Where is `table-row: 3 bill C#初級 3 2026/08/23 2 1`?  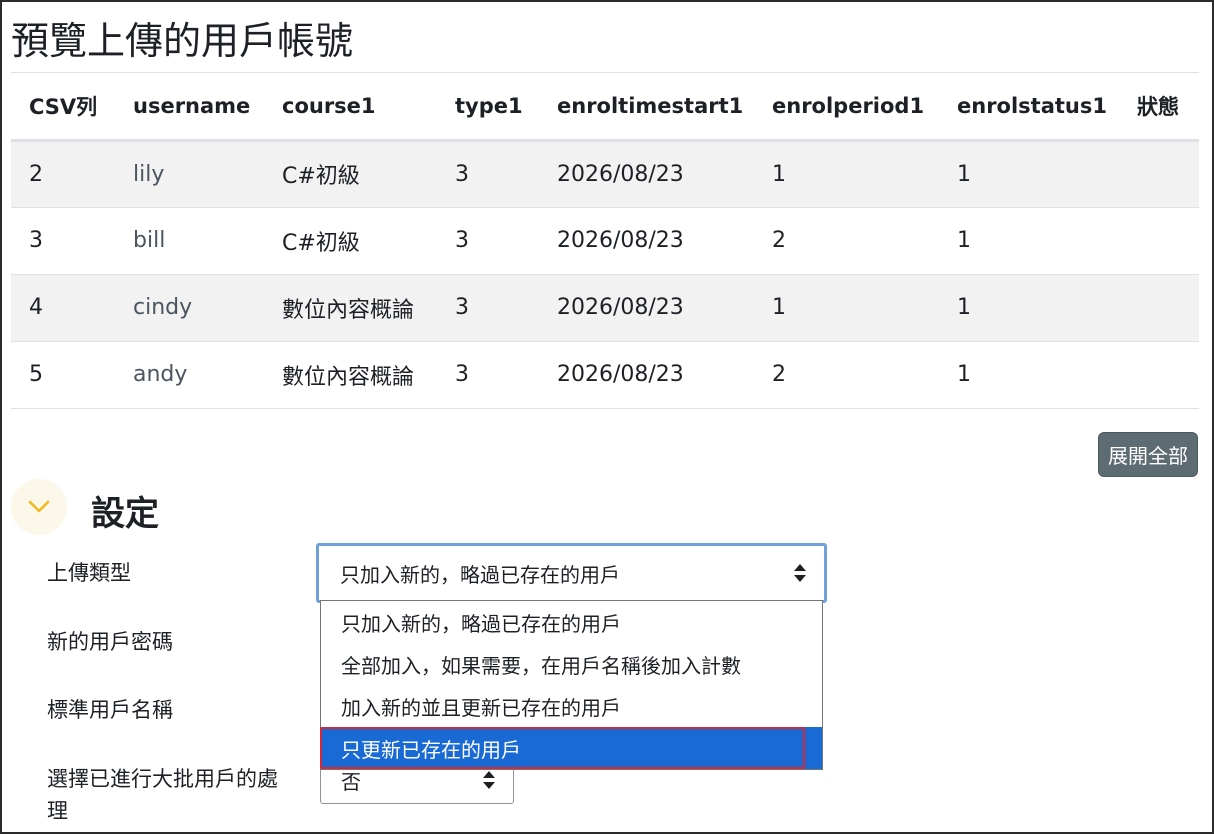
table-row: 3 bill C#初級 3 2026/08/23 2 1 is located at coordinates (605, 241).